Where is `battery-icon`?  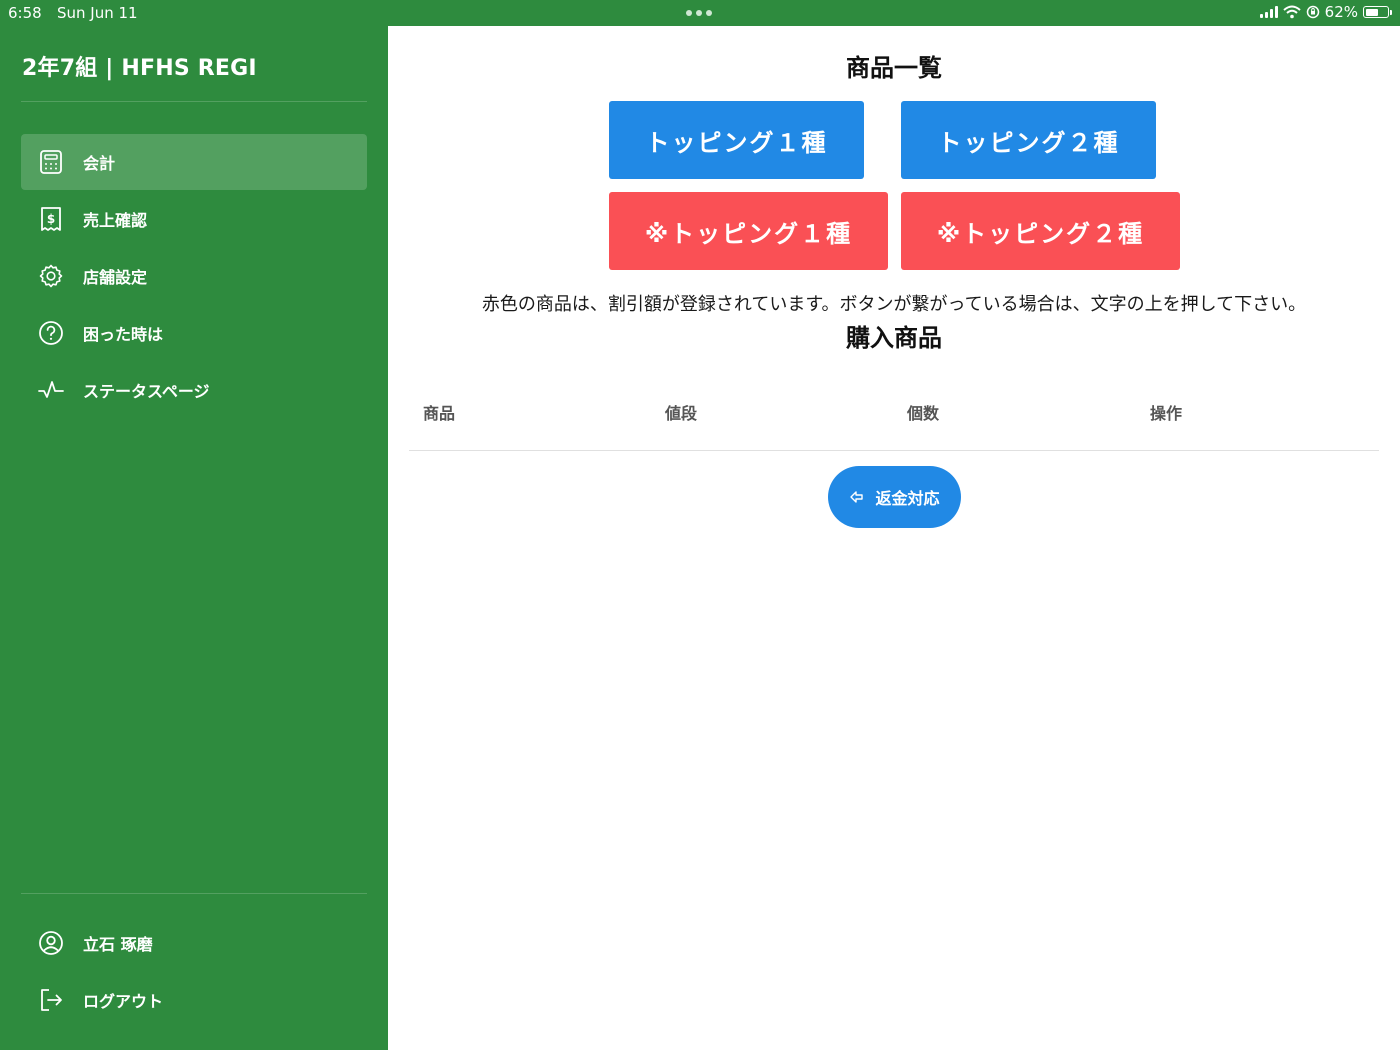 battery-icon is located at coordinates (1376, 12).